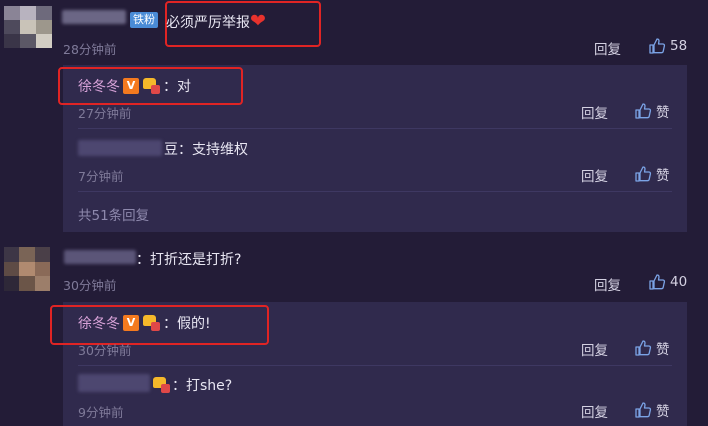 This screenshot has width=708, height=426. What do you see at coordinates (90, 49) in the screenshot?
I see `comment-time: 28分钟前` at bounding box center [90, 49].